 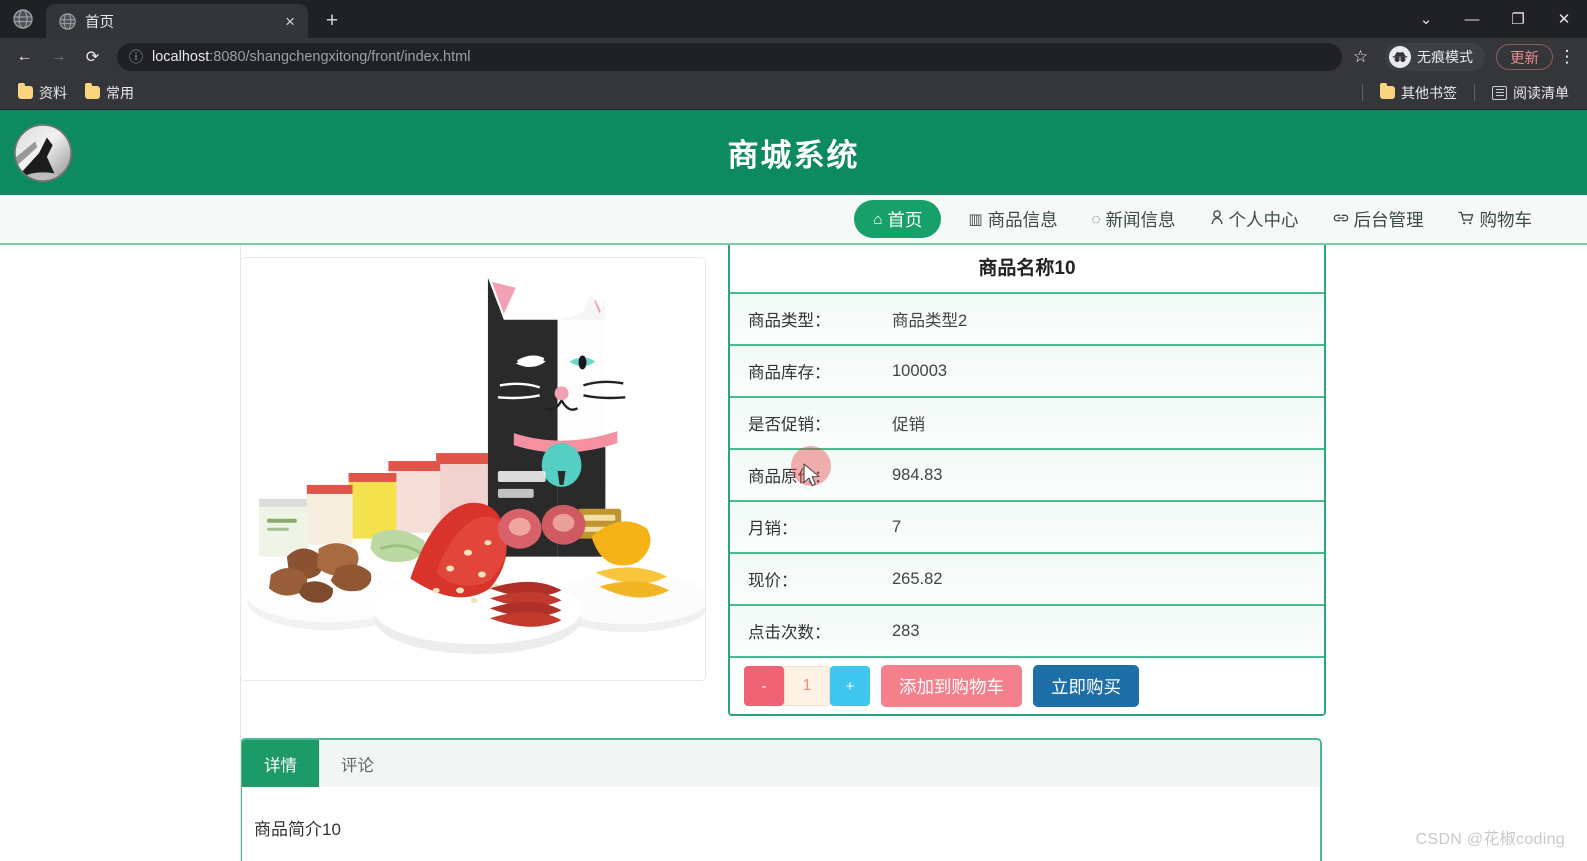 I want to click on nav-item-home: ⌂ 首页, so click(x=898, y=219).